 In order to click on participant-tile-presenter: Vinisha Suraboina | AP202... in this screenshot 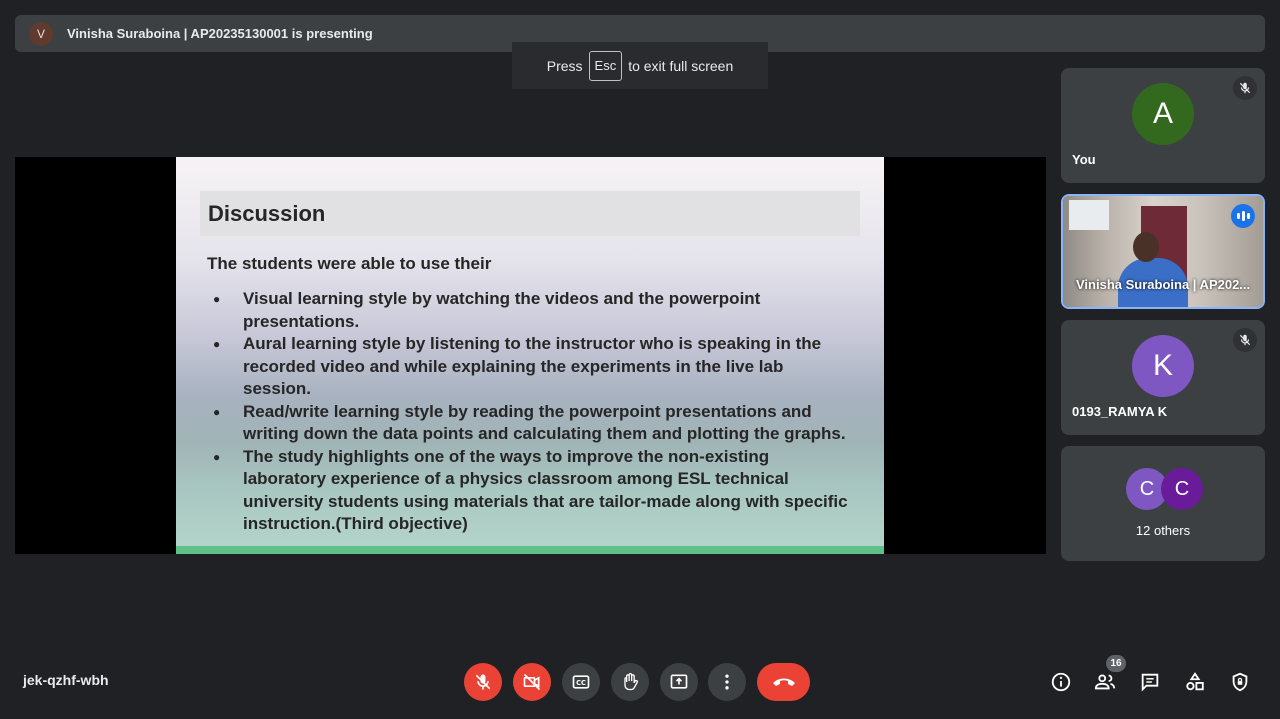, I will do `click(1163, 251)`.